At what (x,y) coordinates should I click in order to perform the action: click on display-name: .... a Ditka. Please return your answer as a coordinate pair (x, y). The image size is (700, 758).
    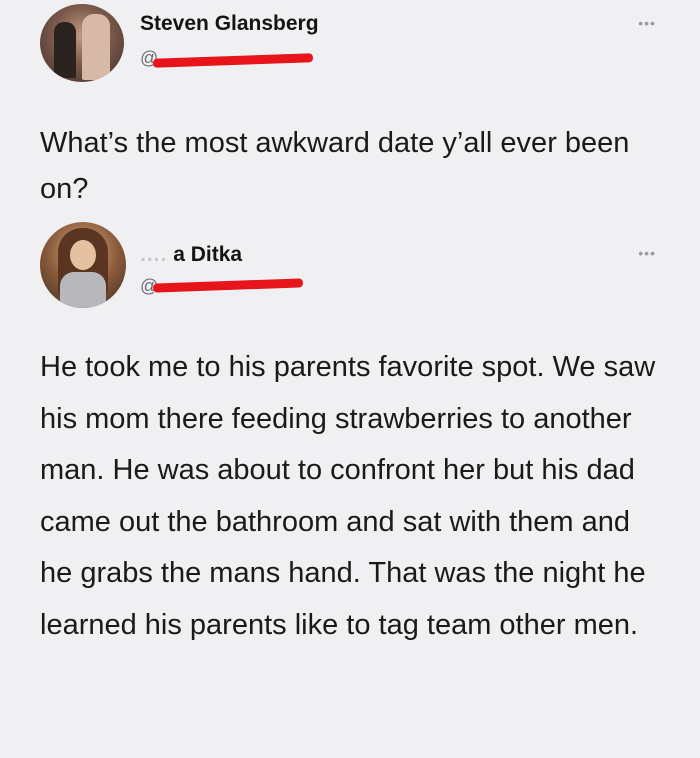
    Looking at the image, I should click on (191, 255).